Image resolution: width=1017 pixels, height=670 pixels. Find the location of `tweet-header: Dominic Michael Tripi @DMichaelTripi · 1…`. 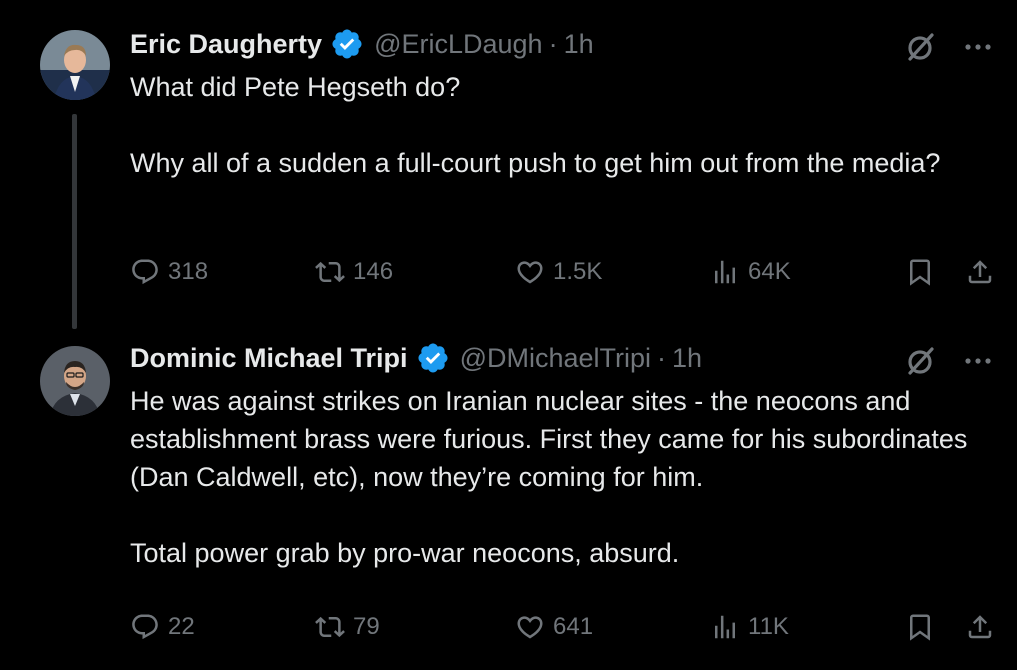

tweet-header: Dominic Michael Tripi @DMichaelTripi · 1… is located at coordinates (416, 358).